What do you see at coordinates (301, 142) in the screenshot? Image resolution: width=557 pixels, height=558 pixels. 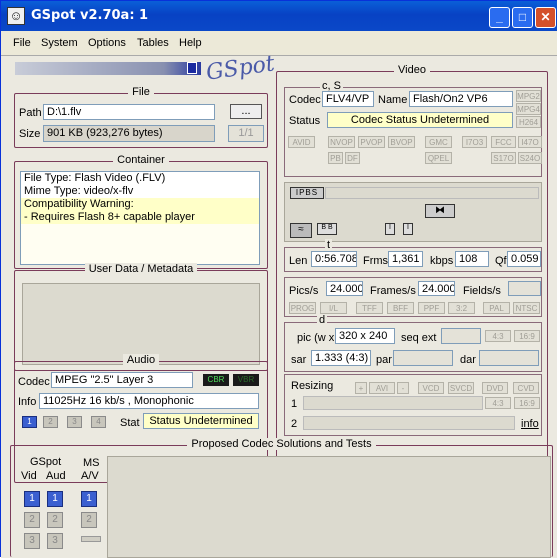 I see `avid-flag: AVID` at bounding box center [301, 142].